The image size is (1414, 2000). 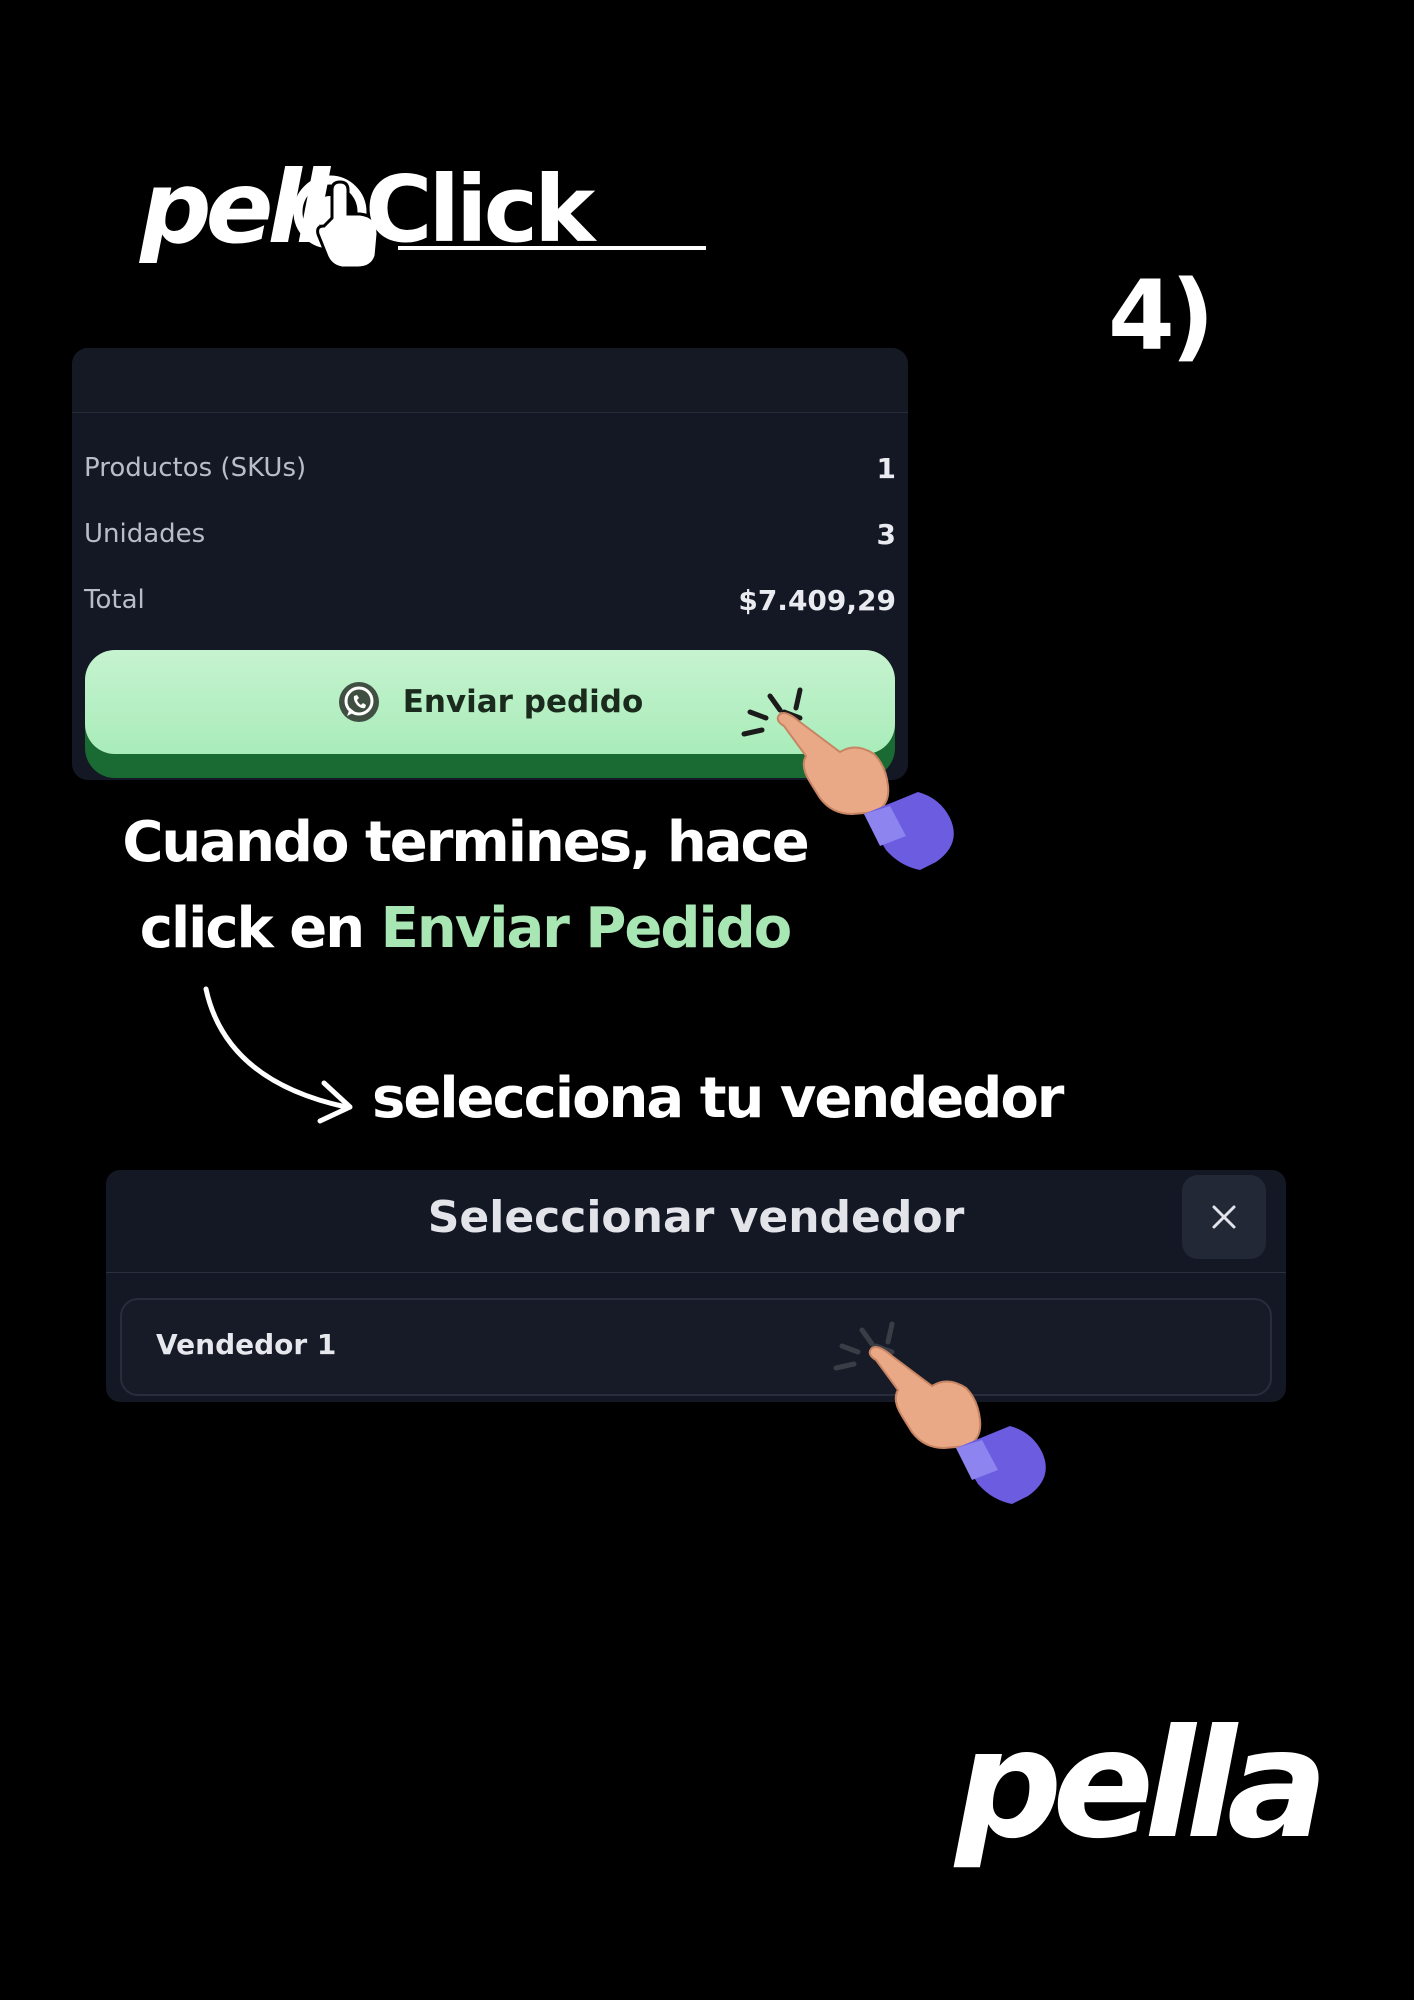 I want to click on summary-value: 3, so click(x=886, y=534).